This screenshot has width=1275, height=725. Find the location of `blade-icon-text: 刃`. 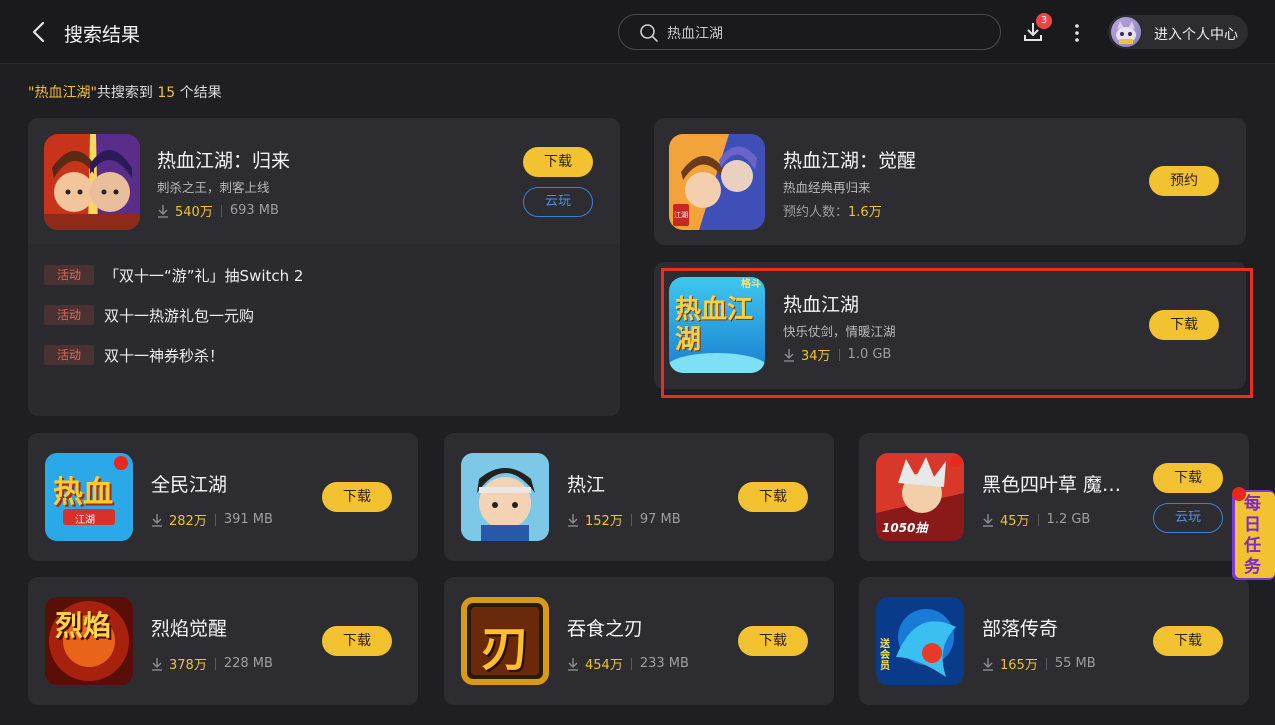

blade-icon-text: 刃 is located at coordinates (505, 649).